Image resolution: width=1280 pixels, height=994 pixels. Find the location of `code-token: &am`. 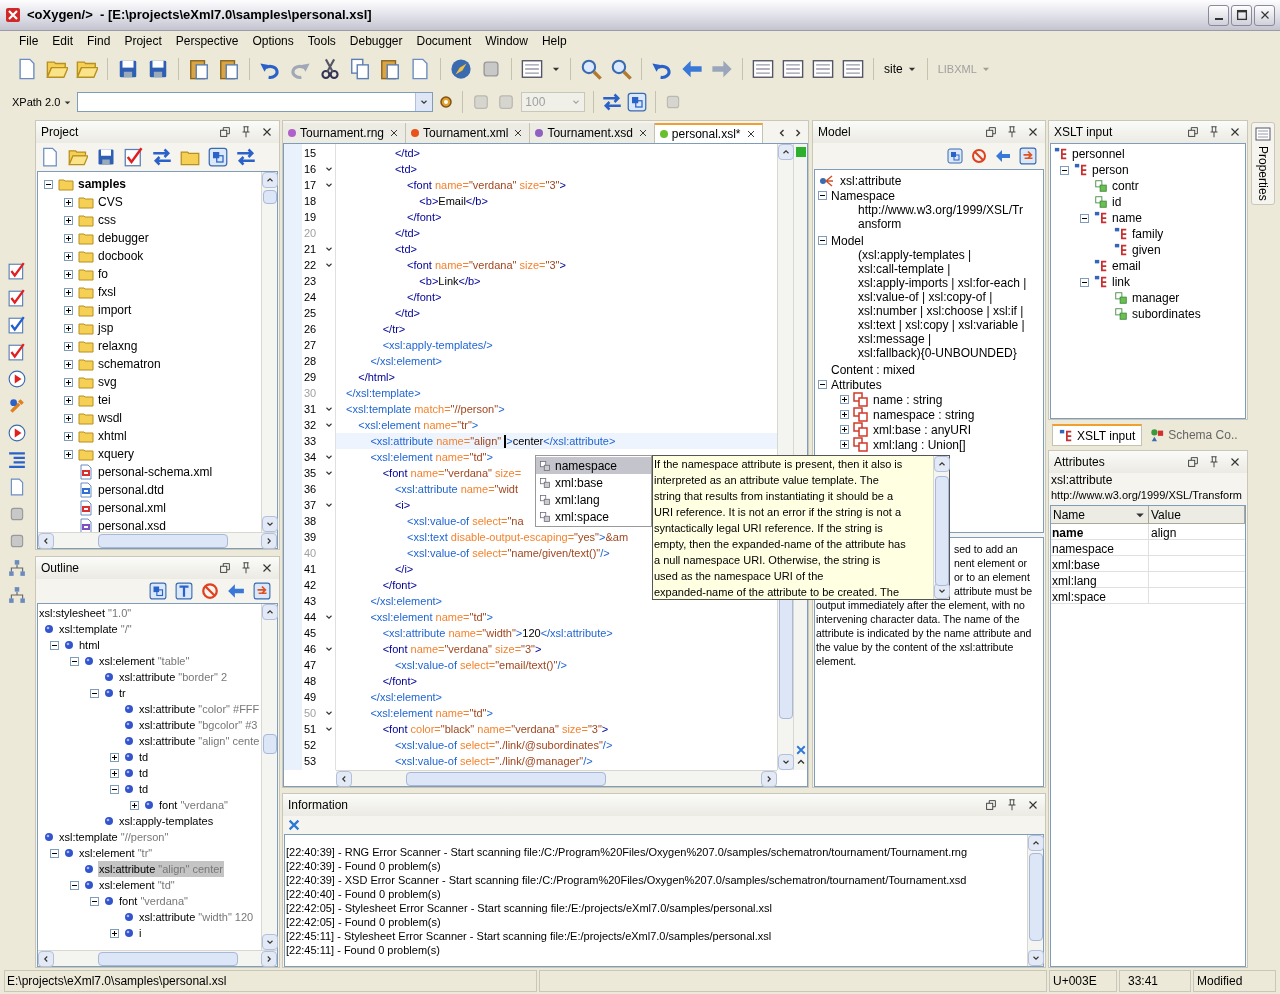

code-token: &am is located at coordinates (617, 537).